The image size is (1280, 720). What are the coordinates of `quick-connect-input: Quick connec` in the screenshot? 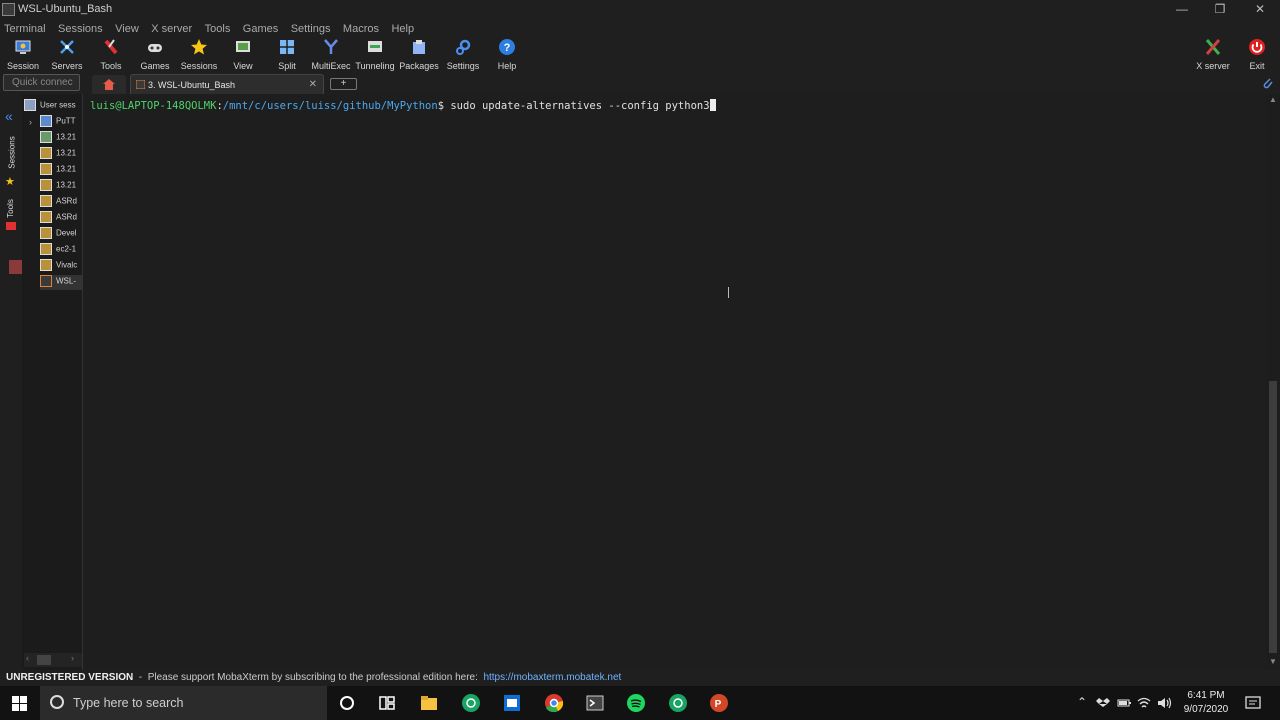 It's located at (41, 82).